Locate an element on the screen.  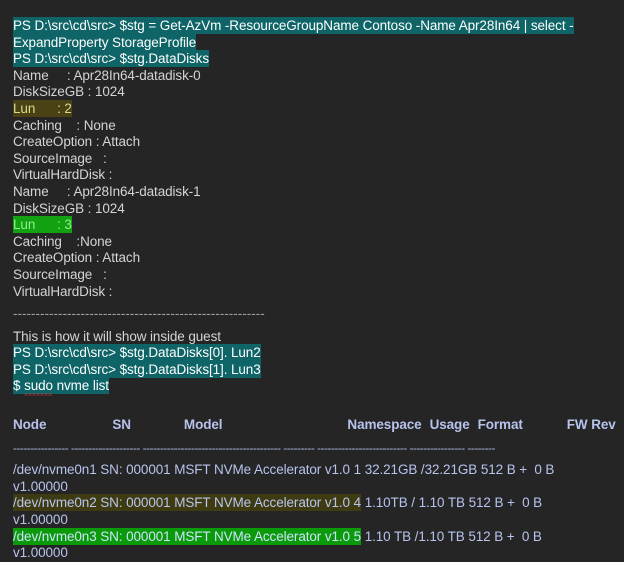
datadisk-1-lun: Lun : 3 is located at coordinates (312, 225).